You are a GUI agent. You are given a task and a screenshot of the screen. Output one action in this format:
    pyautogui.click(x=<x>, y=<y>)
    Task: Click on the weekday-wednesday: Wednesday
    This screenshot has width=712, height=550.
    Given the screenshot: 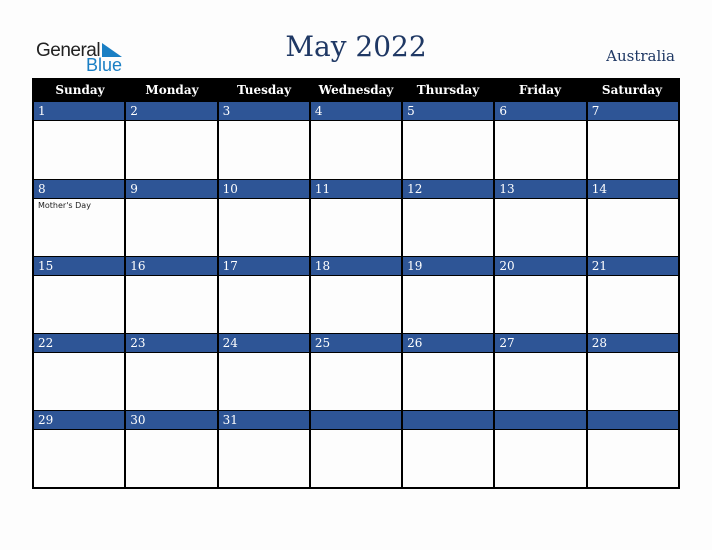 What is the action you would take?
    pyautogui.click(x=356, y=90)
    